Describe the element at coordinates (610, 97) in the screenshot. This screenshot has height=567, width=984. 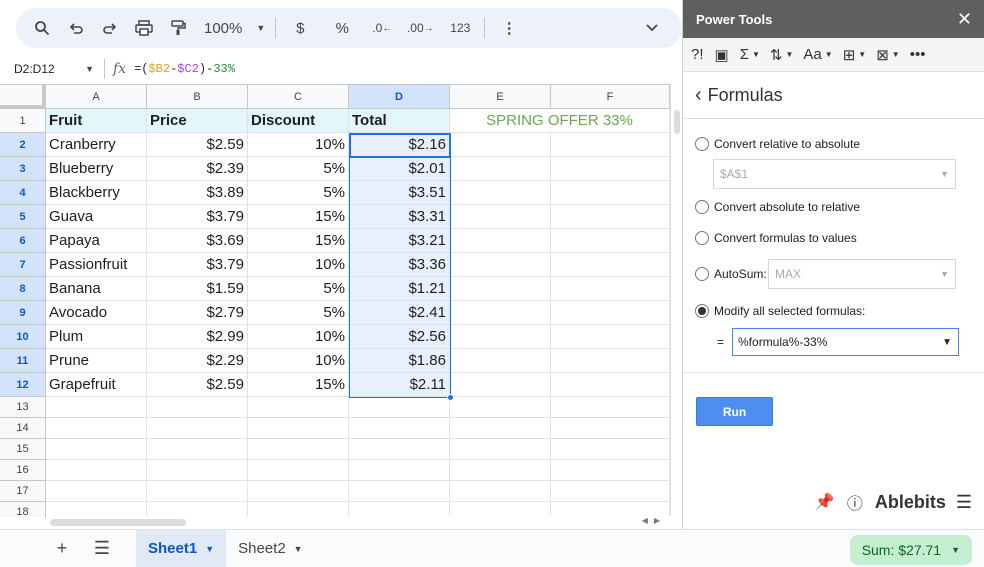
I see `column-header: F` at that location.